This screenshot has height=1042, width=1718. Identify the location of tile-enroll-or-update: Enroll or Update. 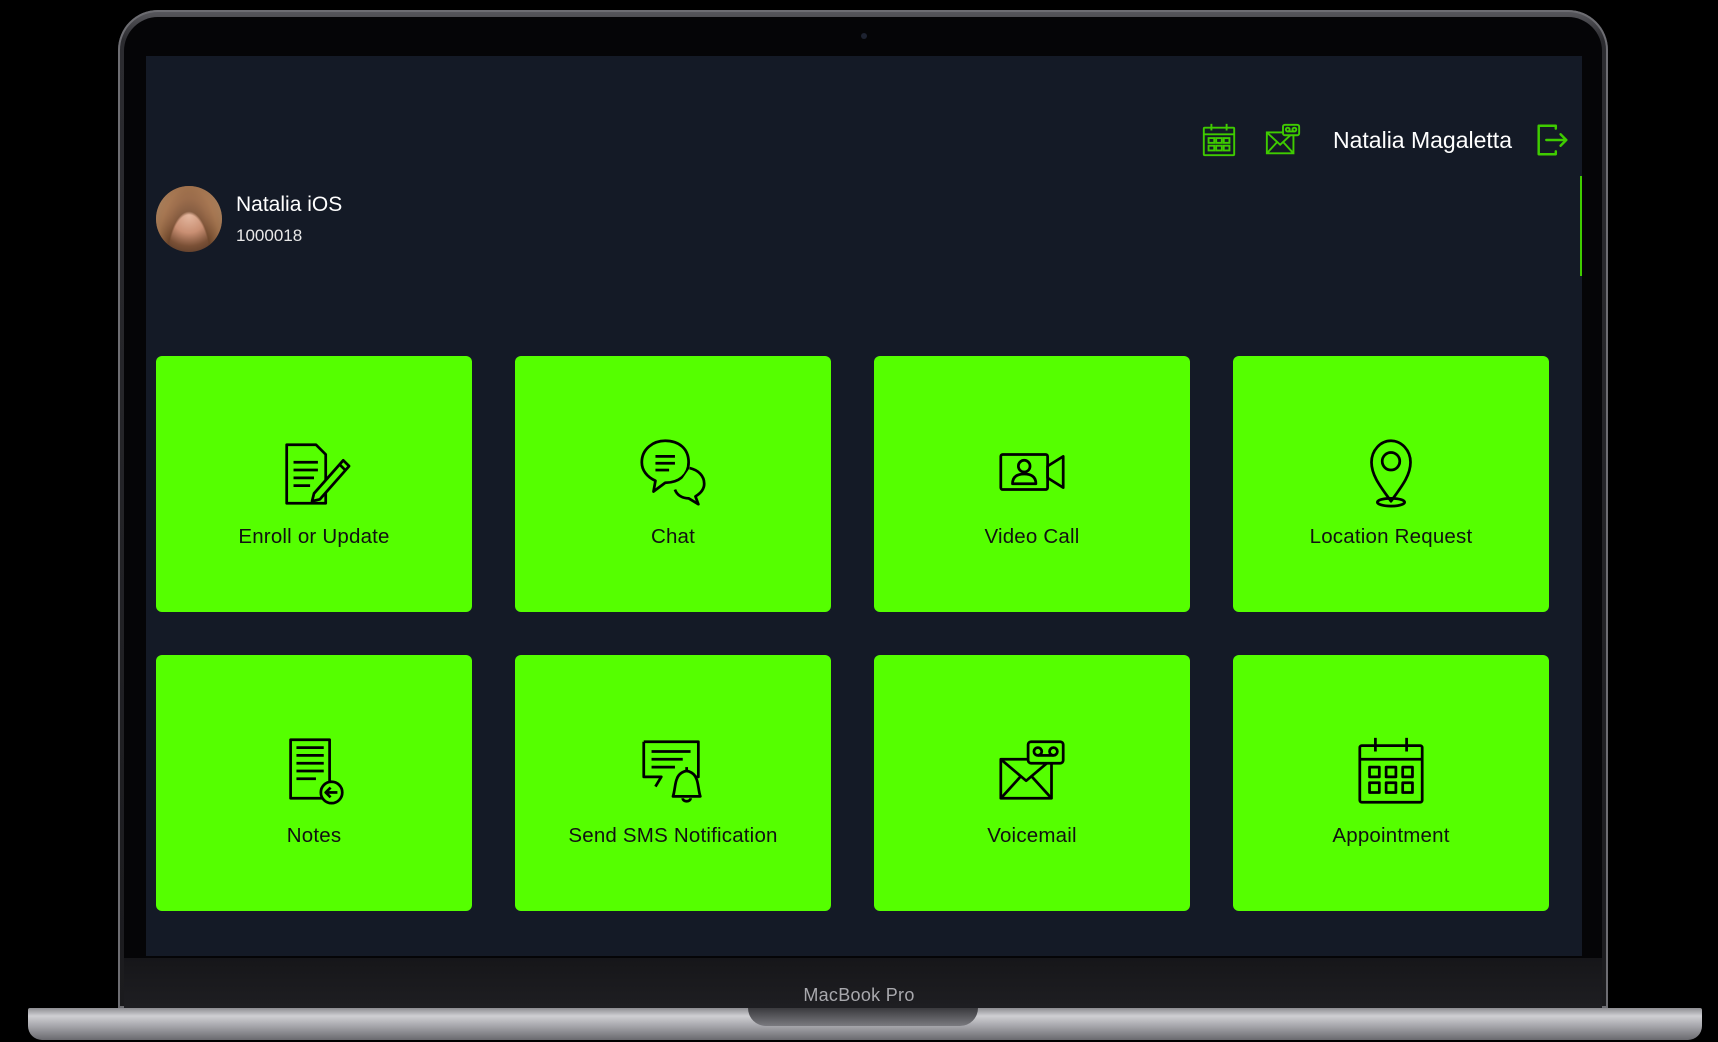
(314, 484).